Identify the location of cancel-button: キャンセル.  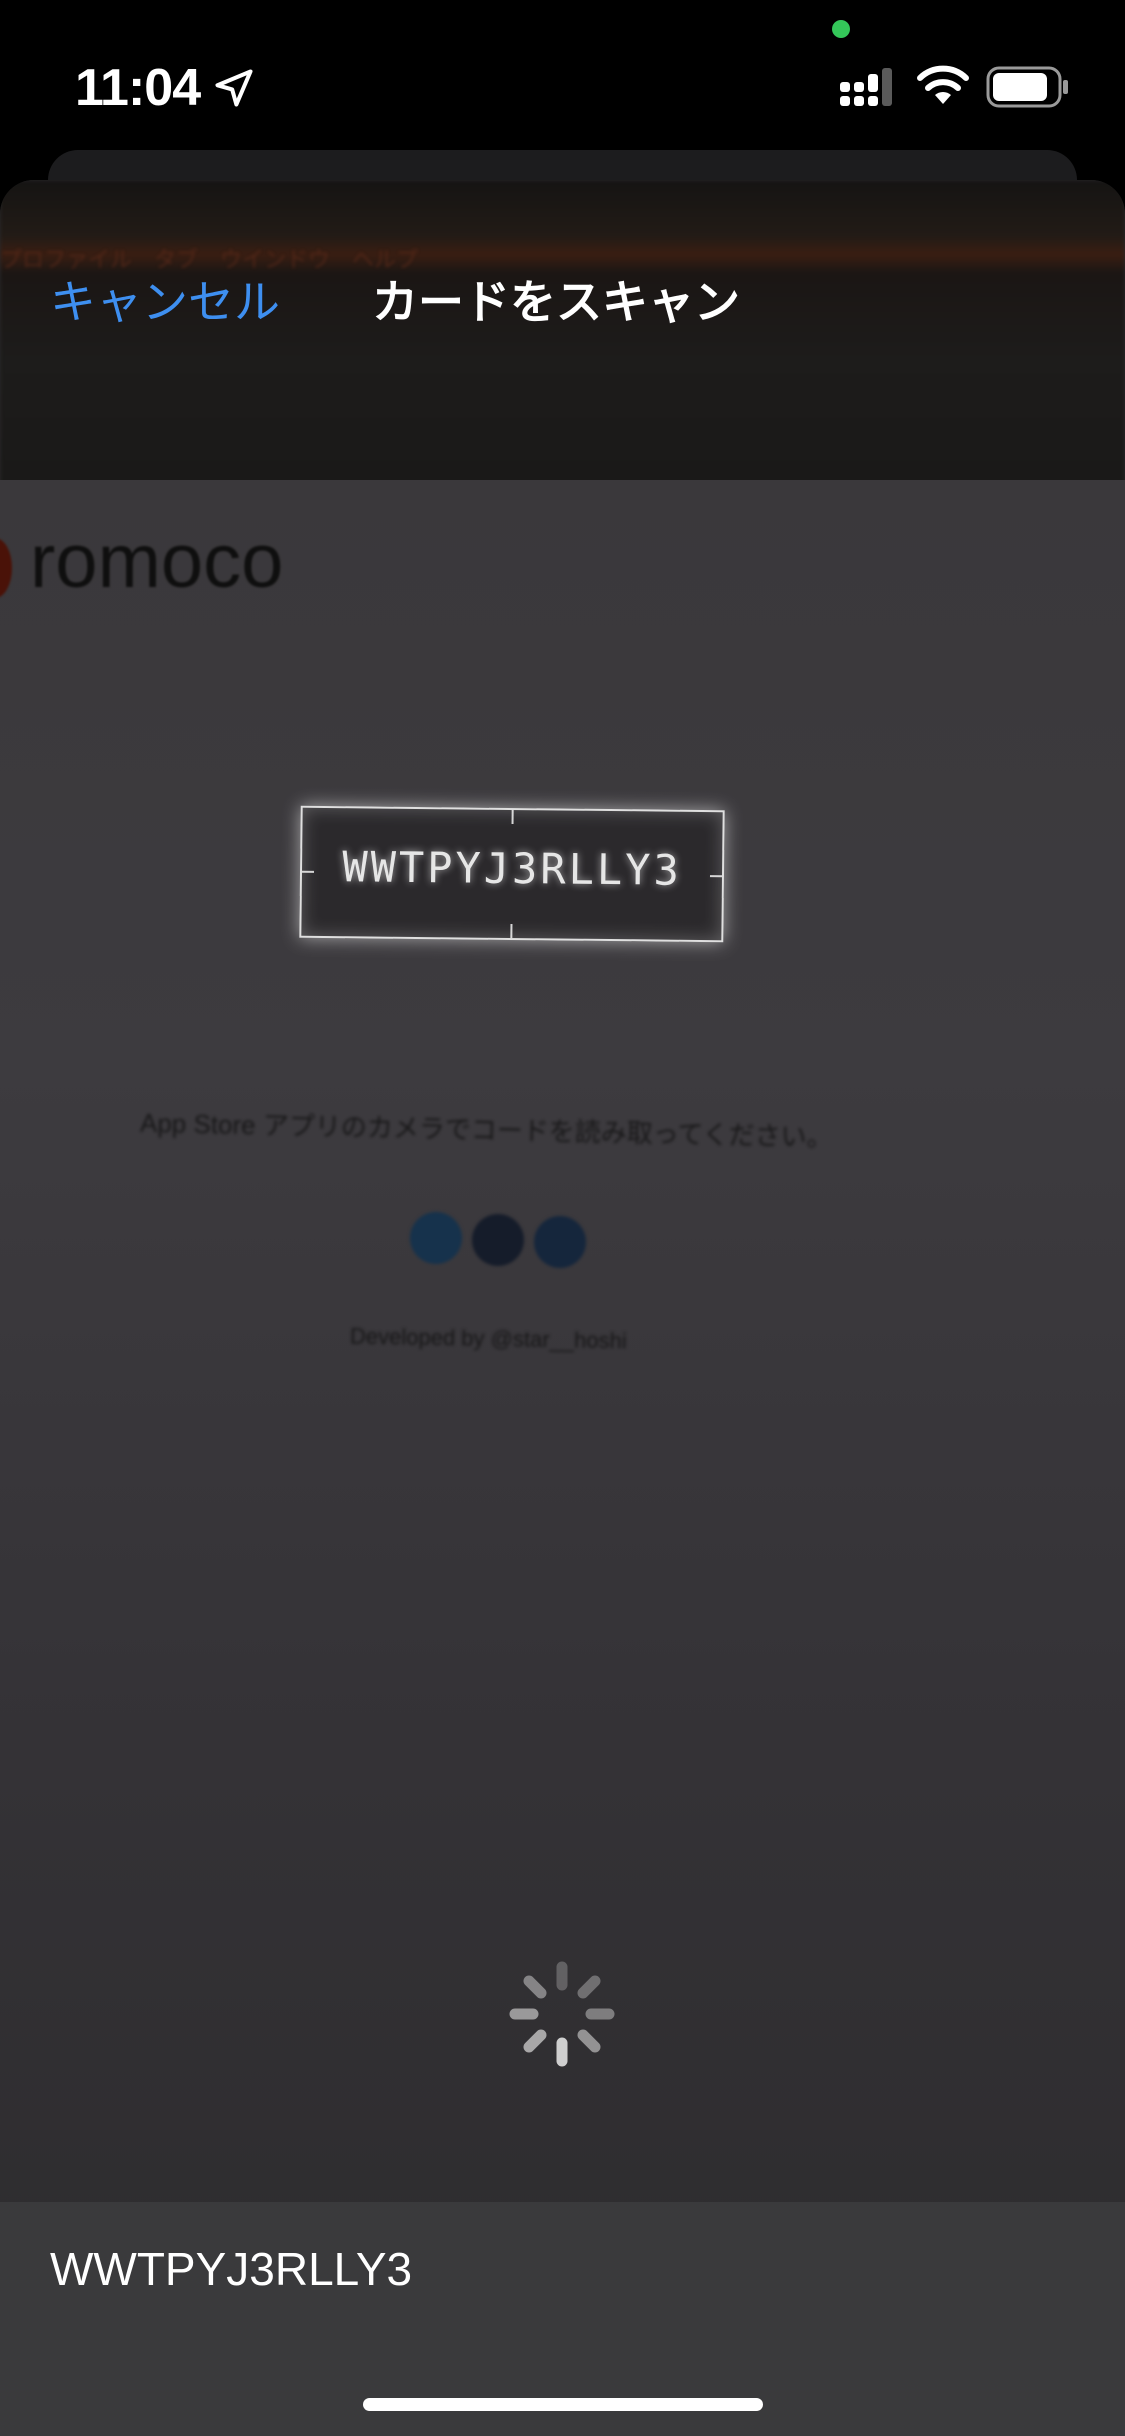
(165, 299).